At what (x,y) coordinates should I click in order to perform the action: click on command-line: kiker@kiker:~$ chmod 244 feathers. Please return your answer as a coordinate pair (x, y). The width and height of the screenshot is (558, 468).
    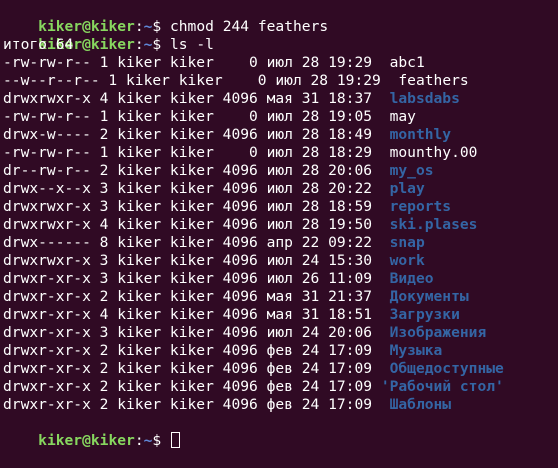
    Looking at the image, I should click on (280, 17).